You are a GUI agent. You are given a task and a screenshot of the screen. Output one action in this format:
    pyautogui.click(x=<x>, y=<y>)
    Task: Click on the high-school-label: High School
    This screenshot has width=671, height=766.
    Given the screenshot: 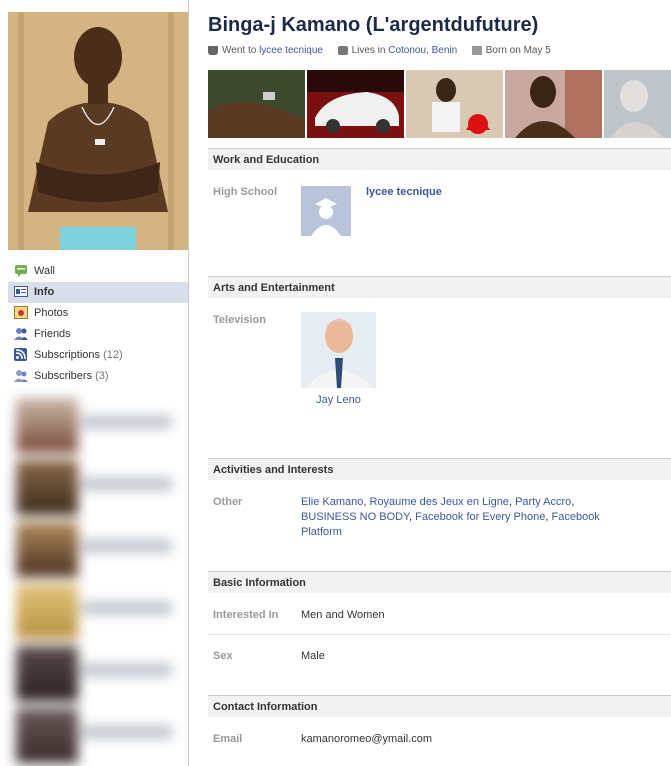 What is the action you would take?
    pyautogui.click(x=245, y=192)
    